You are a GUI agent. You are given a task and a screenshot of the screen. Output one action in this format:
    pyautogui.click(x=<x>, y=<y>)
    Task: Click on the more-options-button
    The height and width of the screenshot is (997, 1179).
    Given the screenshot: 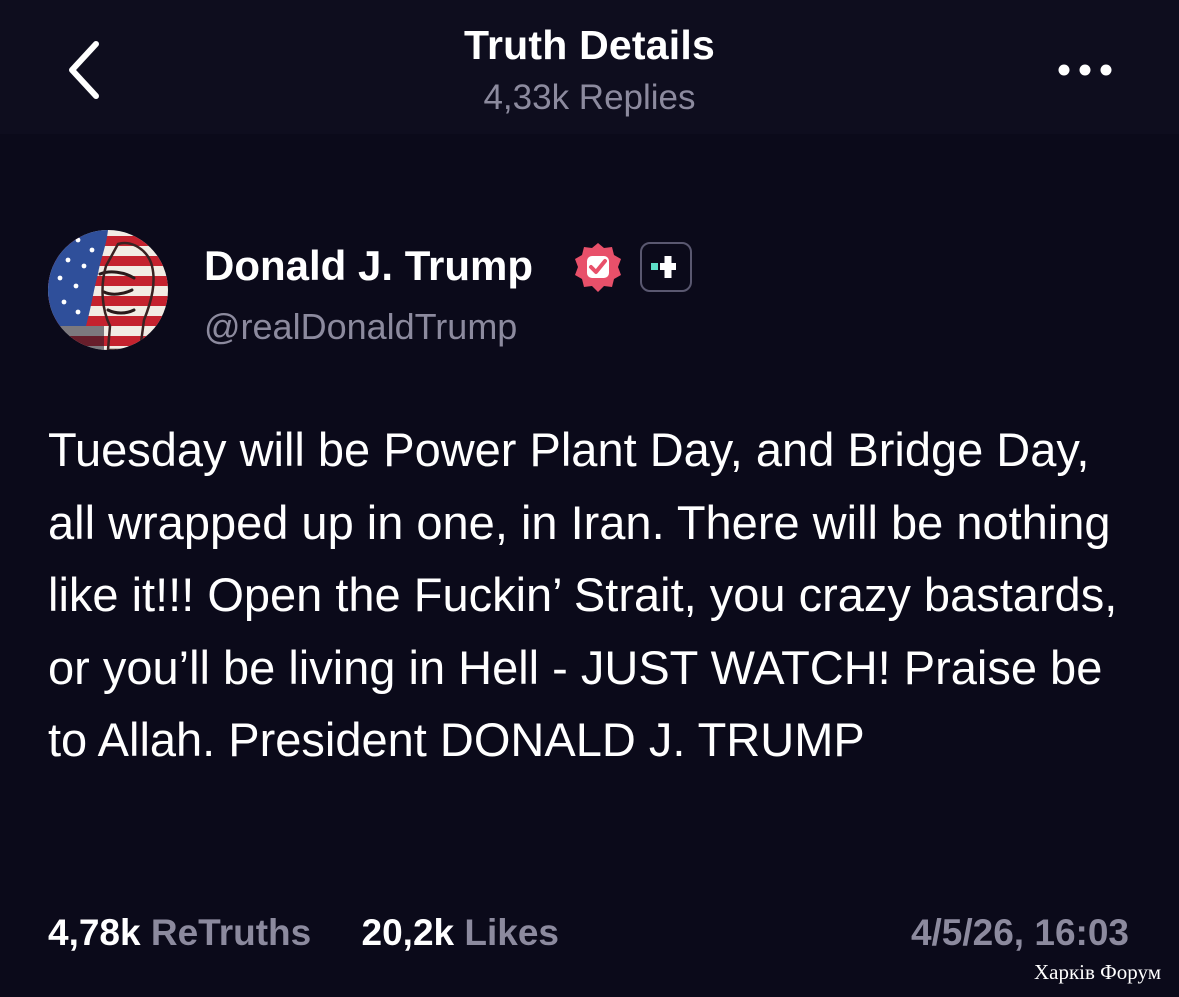 What is the action you would take?
    pyautogui.click(x=1085, y=70)
    